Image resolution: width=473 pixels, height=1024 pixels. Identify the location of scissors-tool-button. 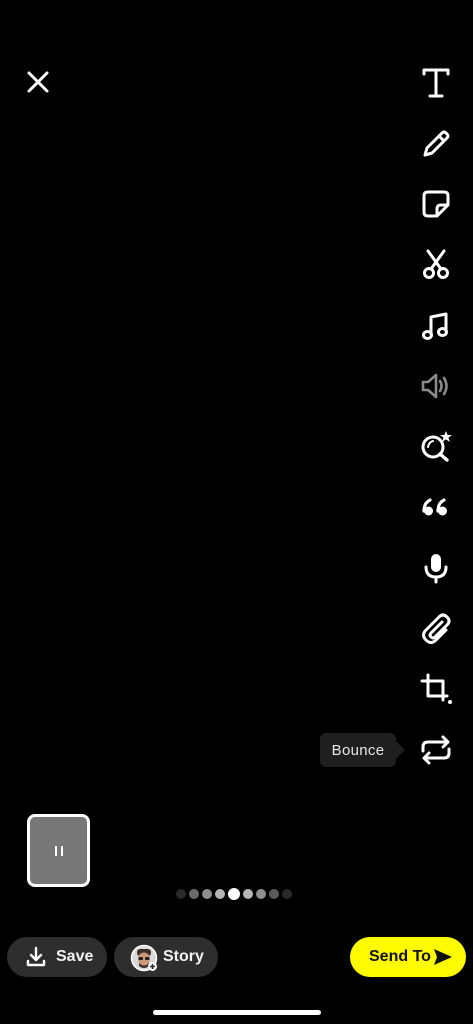
(436, 265).